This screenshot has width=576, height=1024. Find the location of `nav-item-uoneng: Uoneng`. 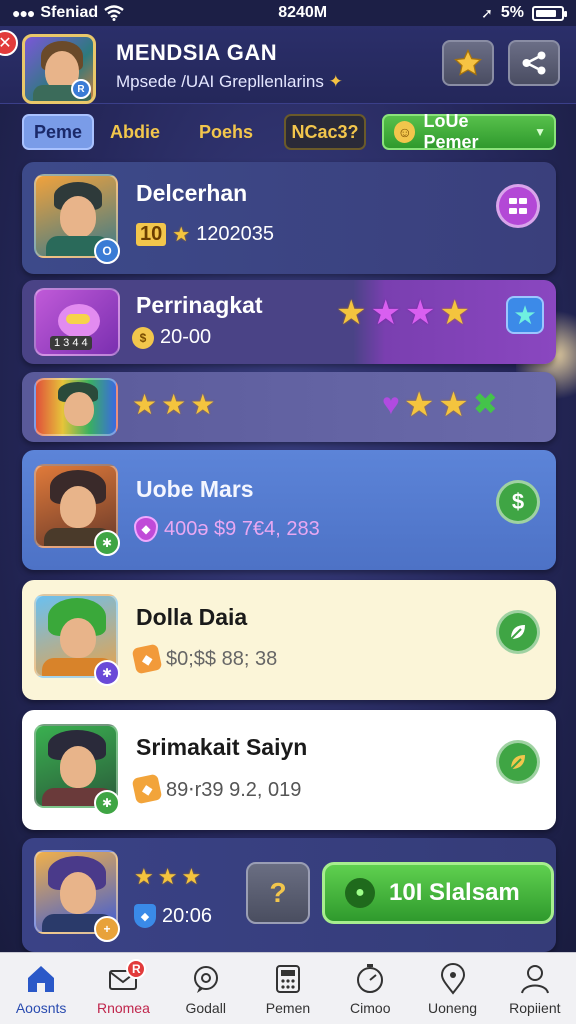

nav-item-uoneng: Uoneng is located at coordinates (452, 988).